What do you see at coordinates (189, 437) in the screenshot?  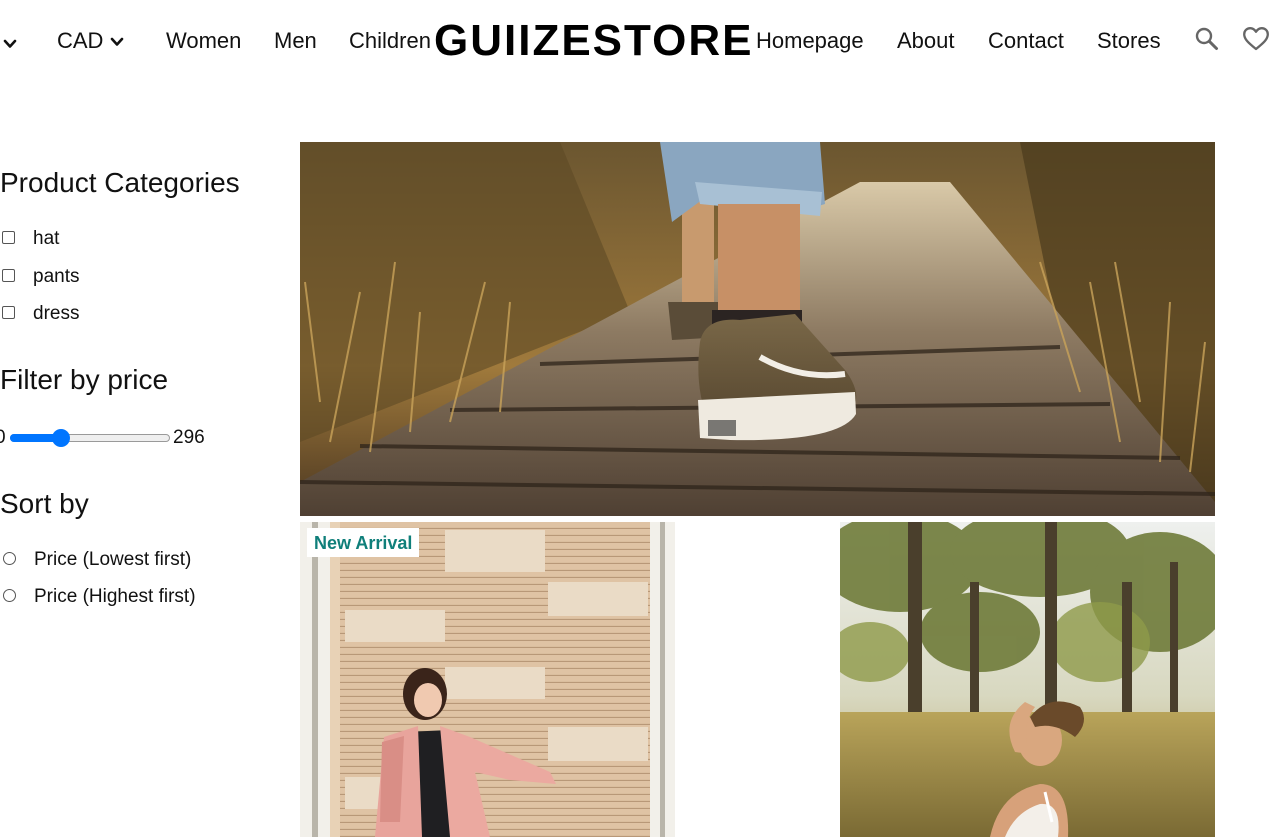 I see `price-max-label: 296` at bounding box center [189, 437].